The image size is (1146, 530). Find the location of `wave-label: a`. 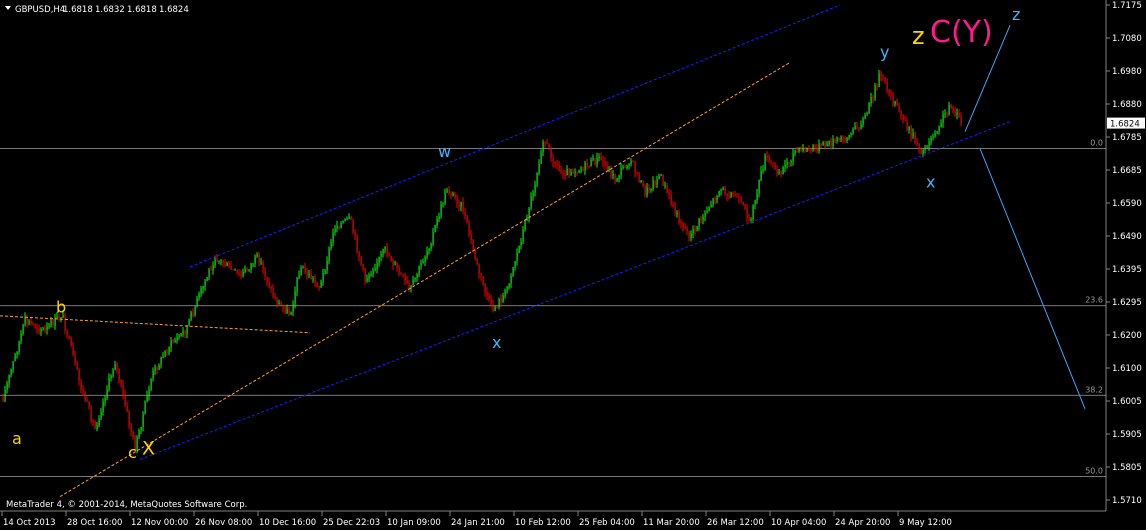

wave-label: a is located at coordinates (17, 438).